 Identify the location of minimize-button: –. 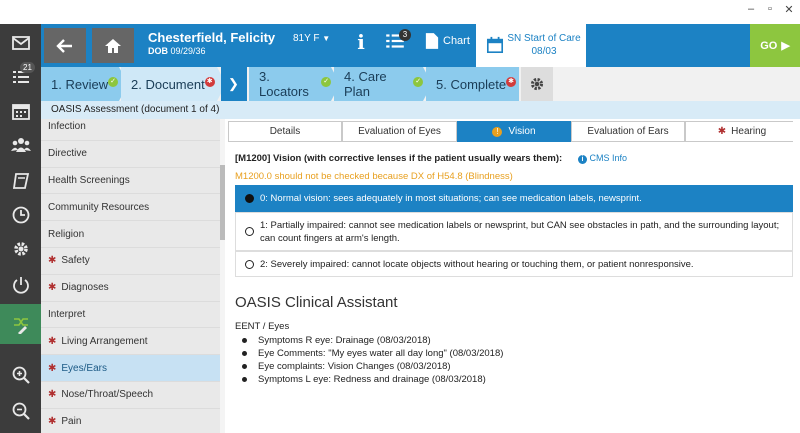
(751, 9).